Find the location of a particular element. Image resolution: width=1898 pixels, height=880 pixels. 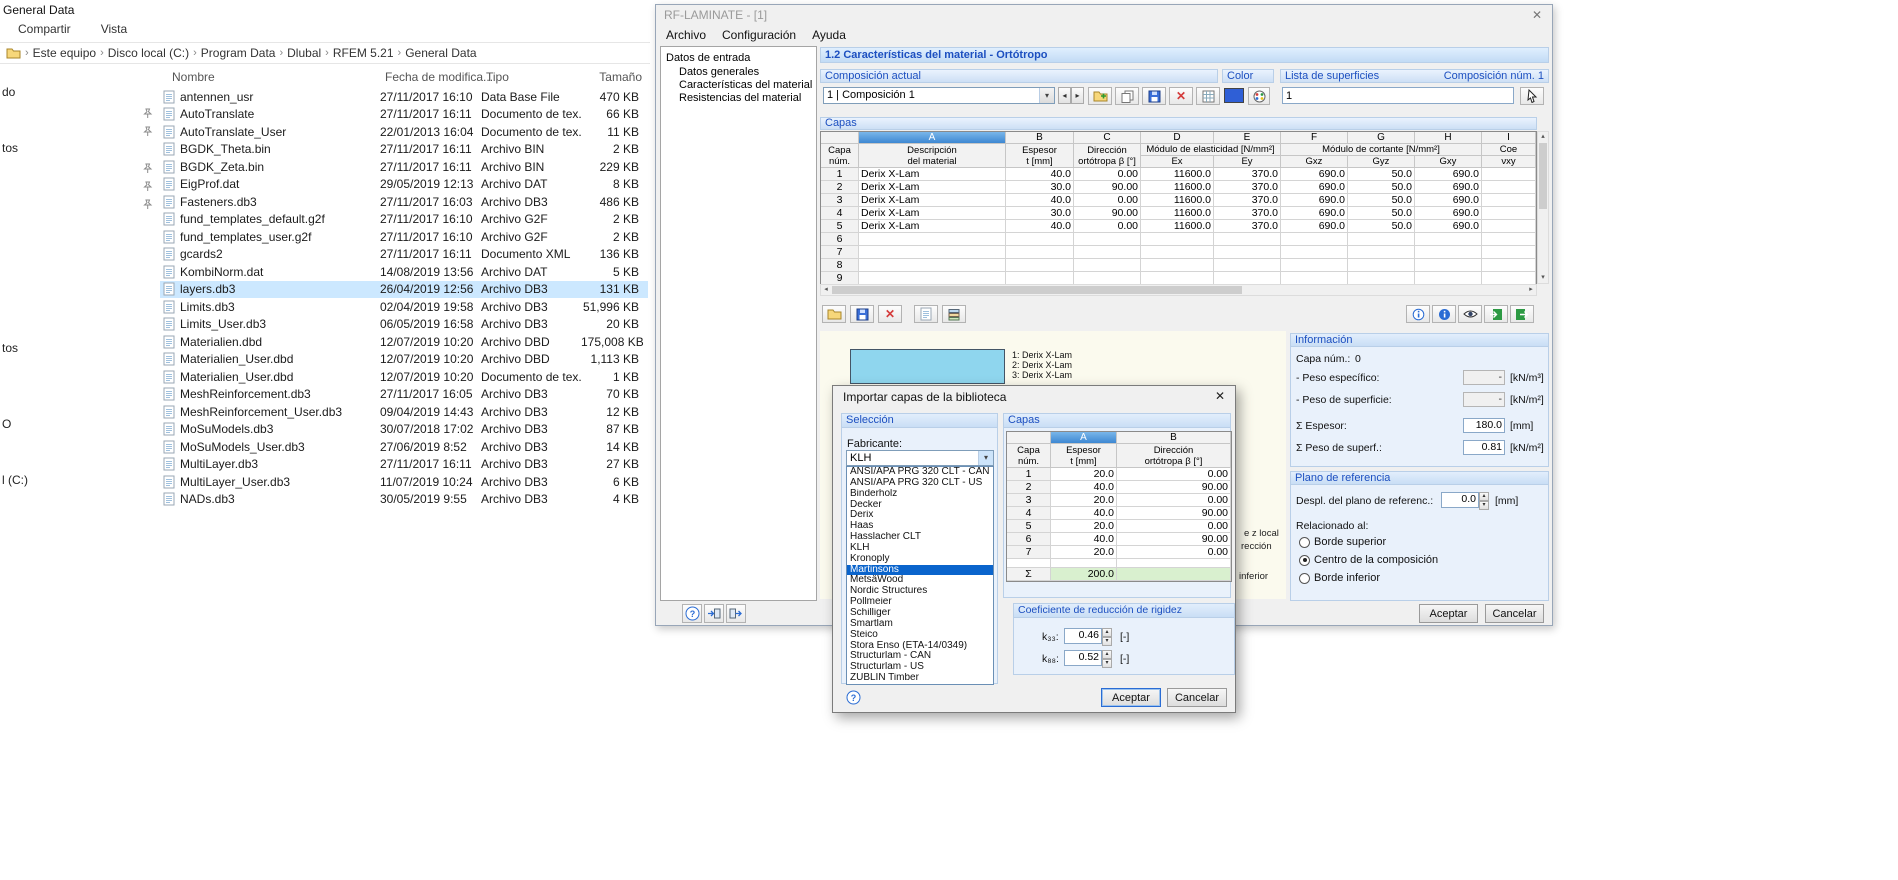

fabricante-option: Martinsons is located at coordinates (920, 570).